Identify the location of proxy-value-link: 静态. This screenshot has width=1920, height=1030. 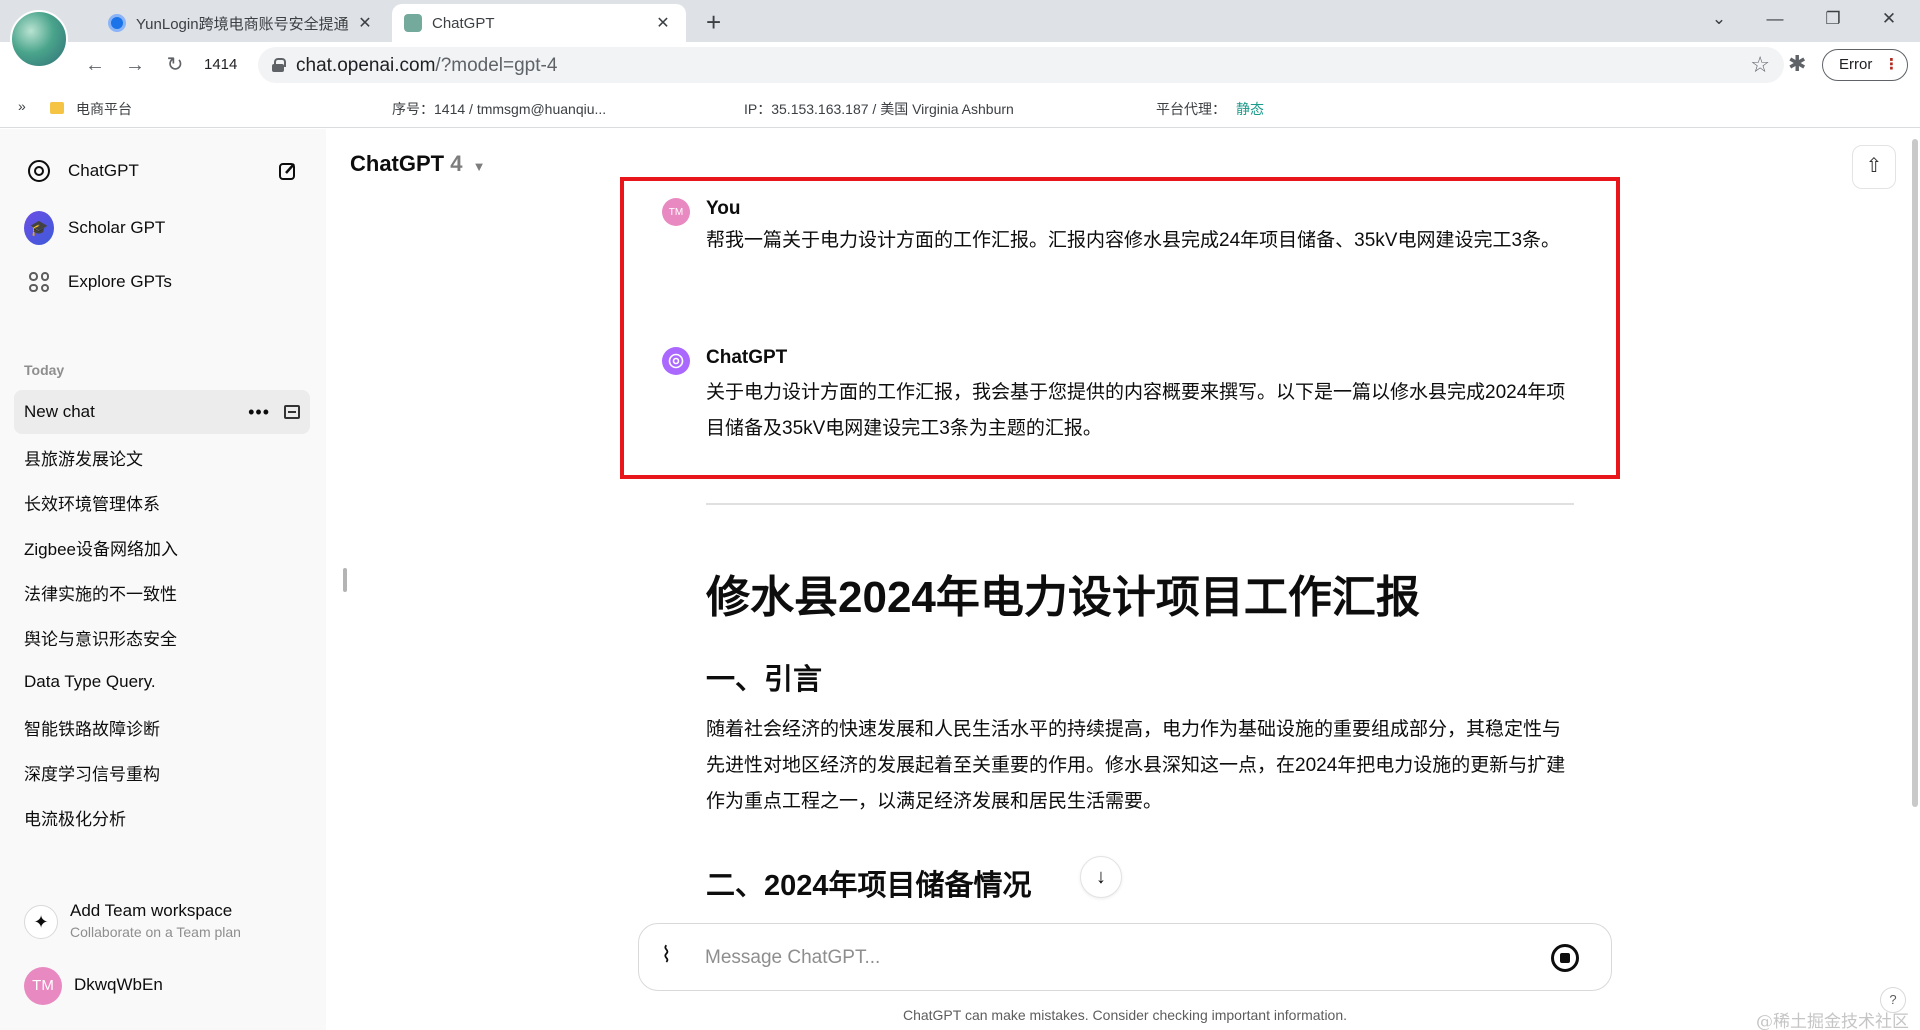
(1250, 109).